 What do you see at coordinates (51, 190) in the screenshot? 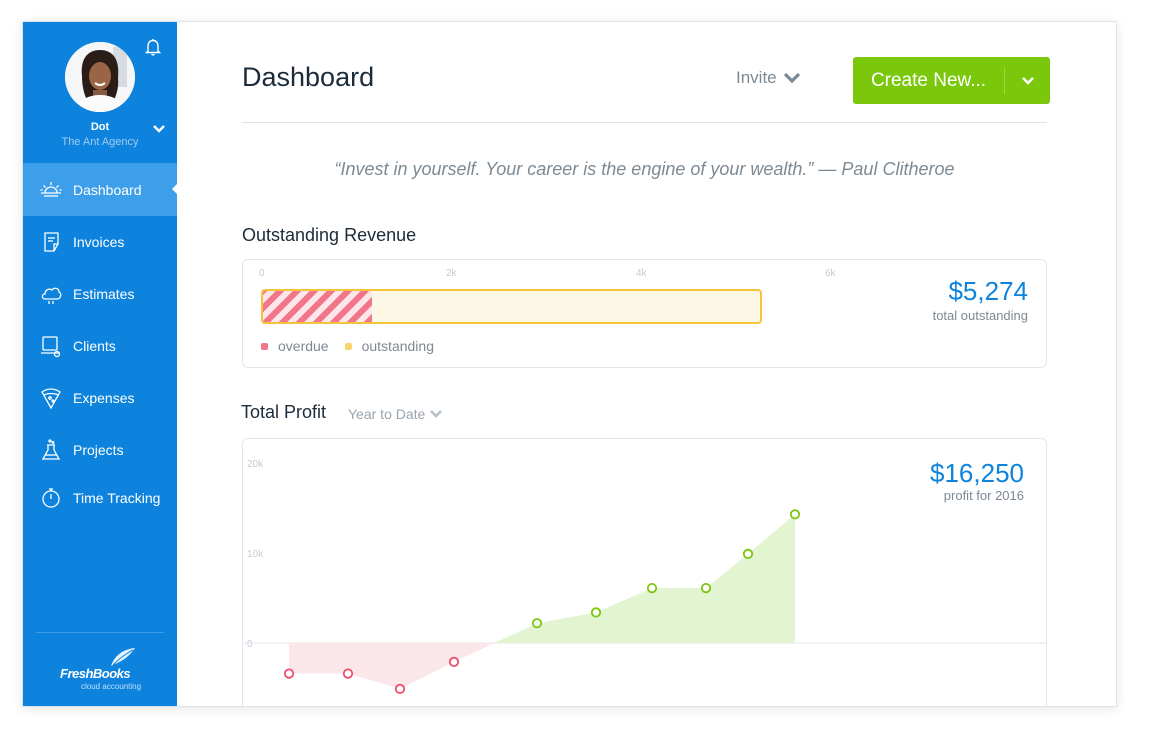
I see `sunrise-icon` at bounding box center [51, 190].